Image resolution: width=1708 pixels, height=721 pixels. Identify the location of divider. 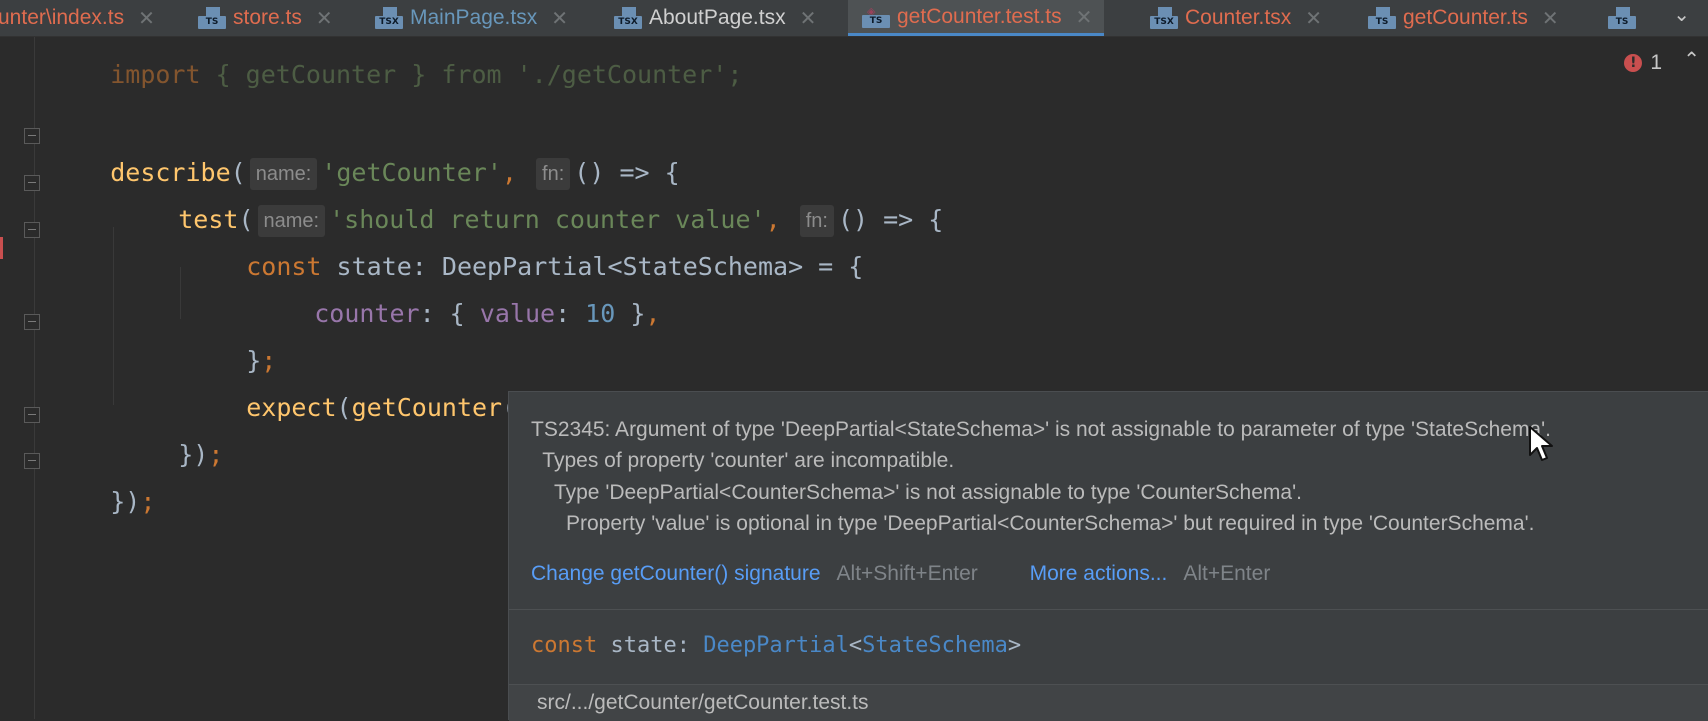
(1108, 609).